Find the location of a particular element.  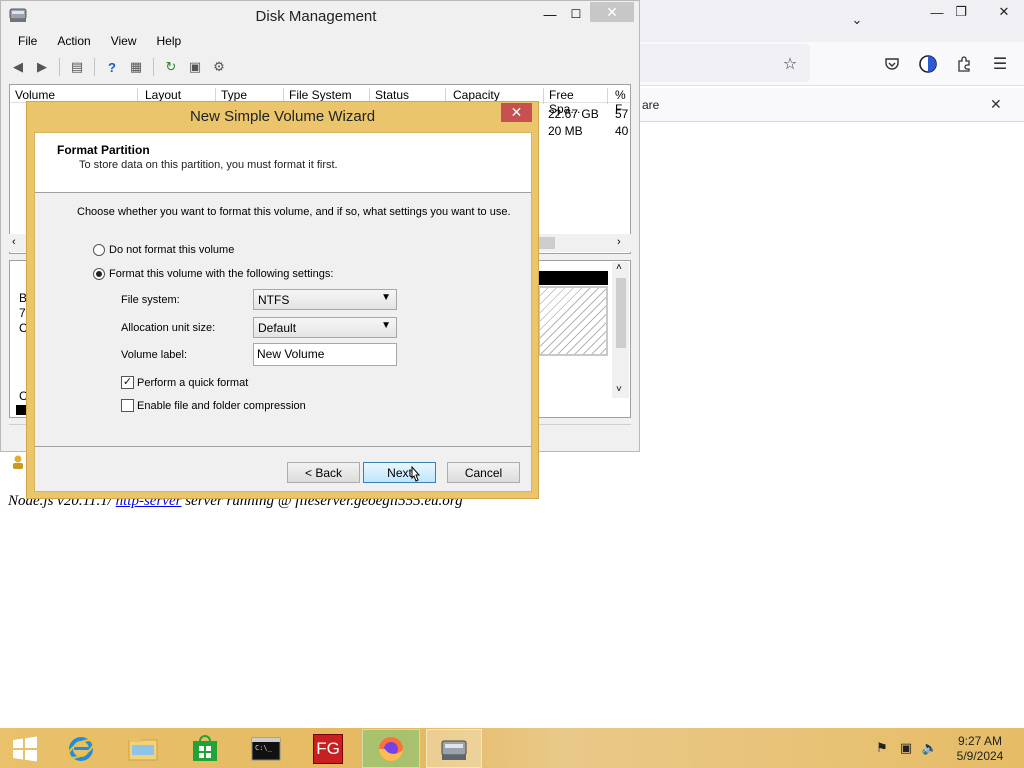

command-prompt-icon: C:\_ is located at coordinates (266, 748).